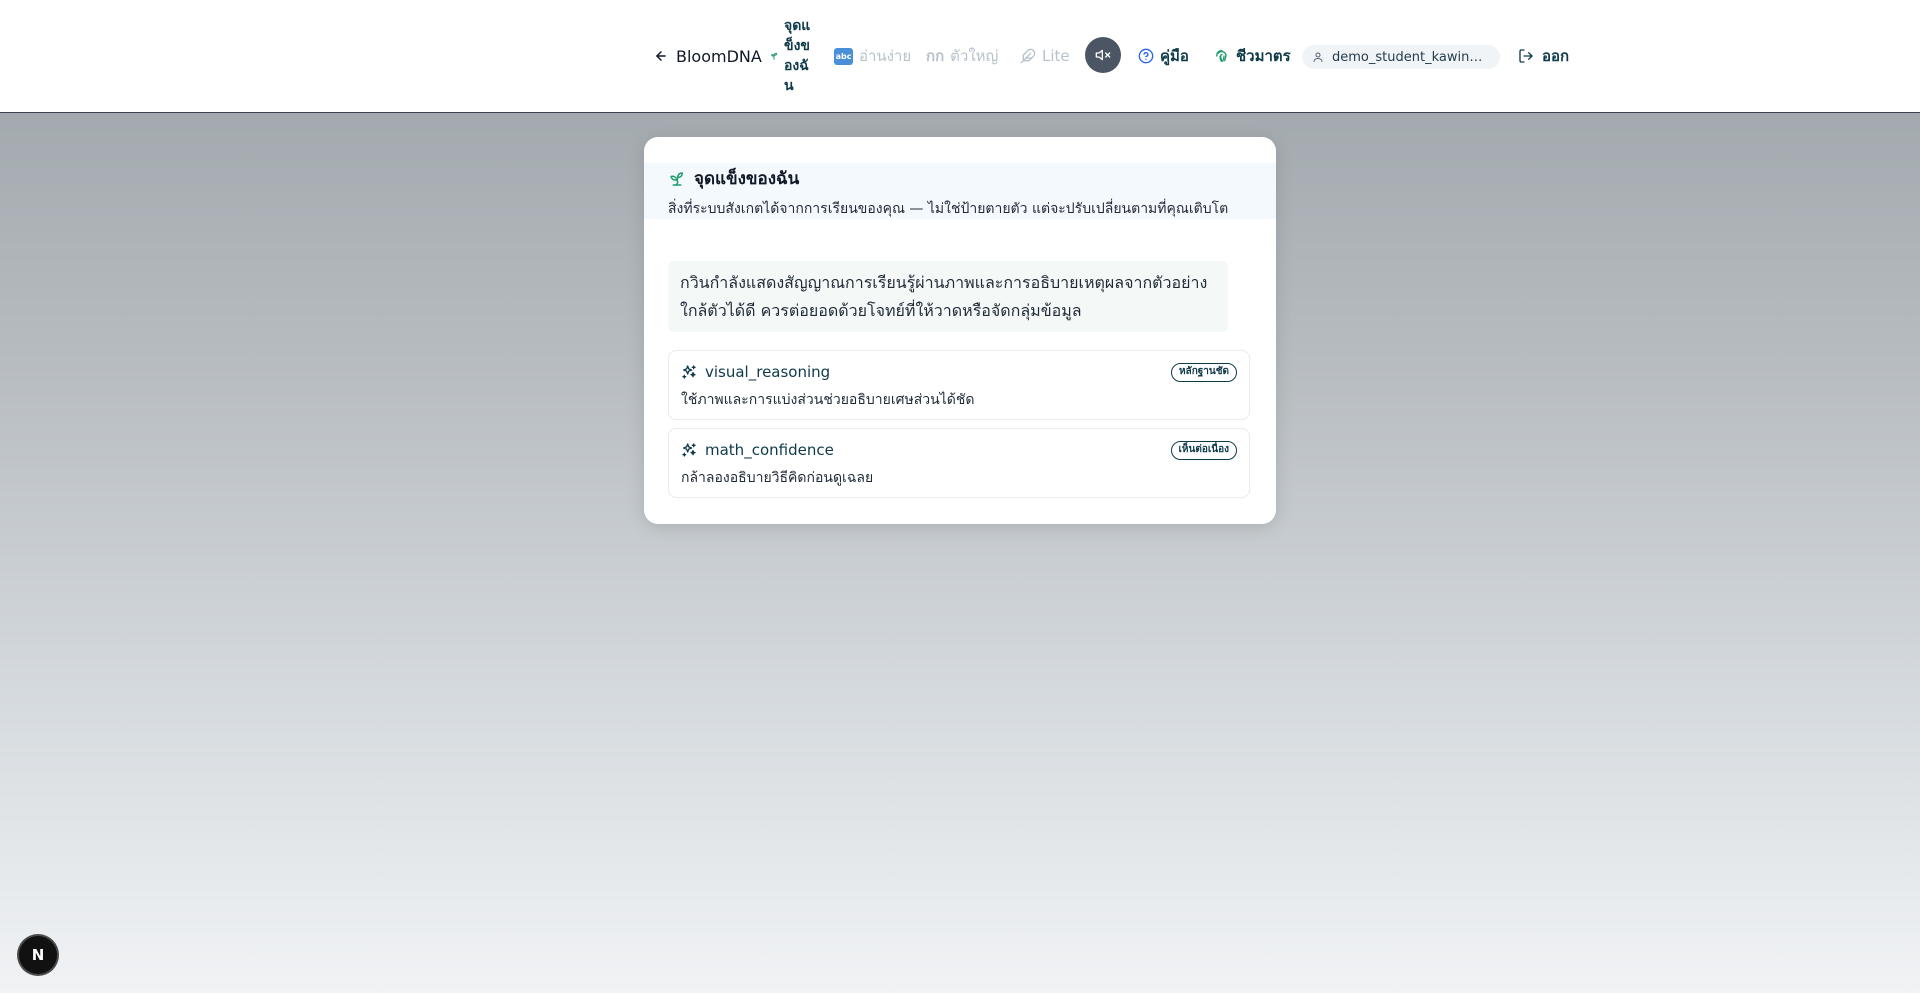 Image resolution: width=1920 pixels, height=993 pixels. I want to click on logout-button: ออก, so click(1543, 56).